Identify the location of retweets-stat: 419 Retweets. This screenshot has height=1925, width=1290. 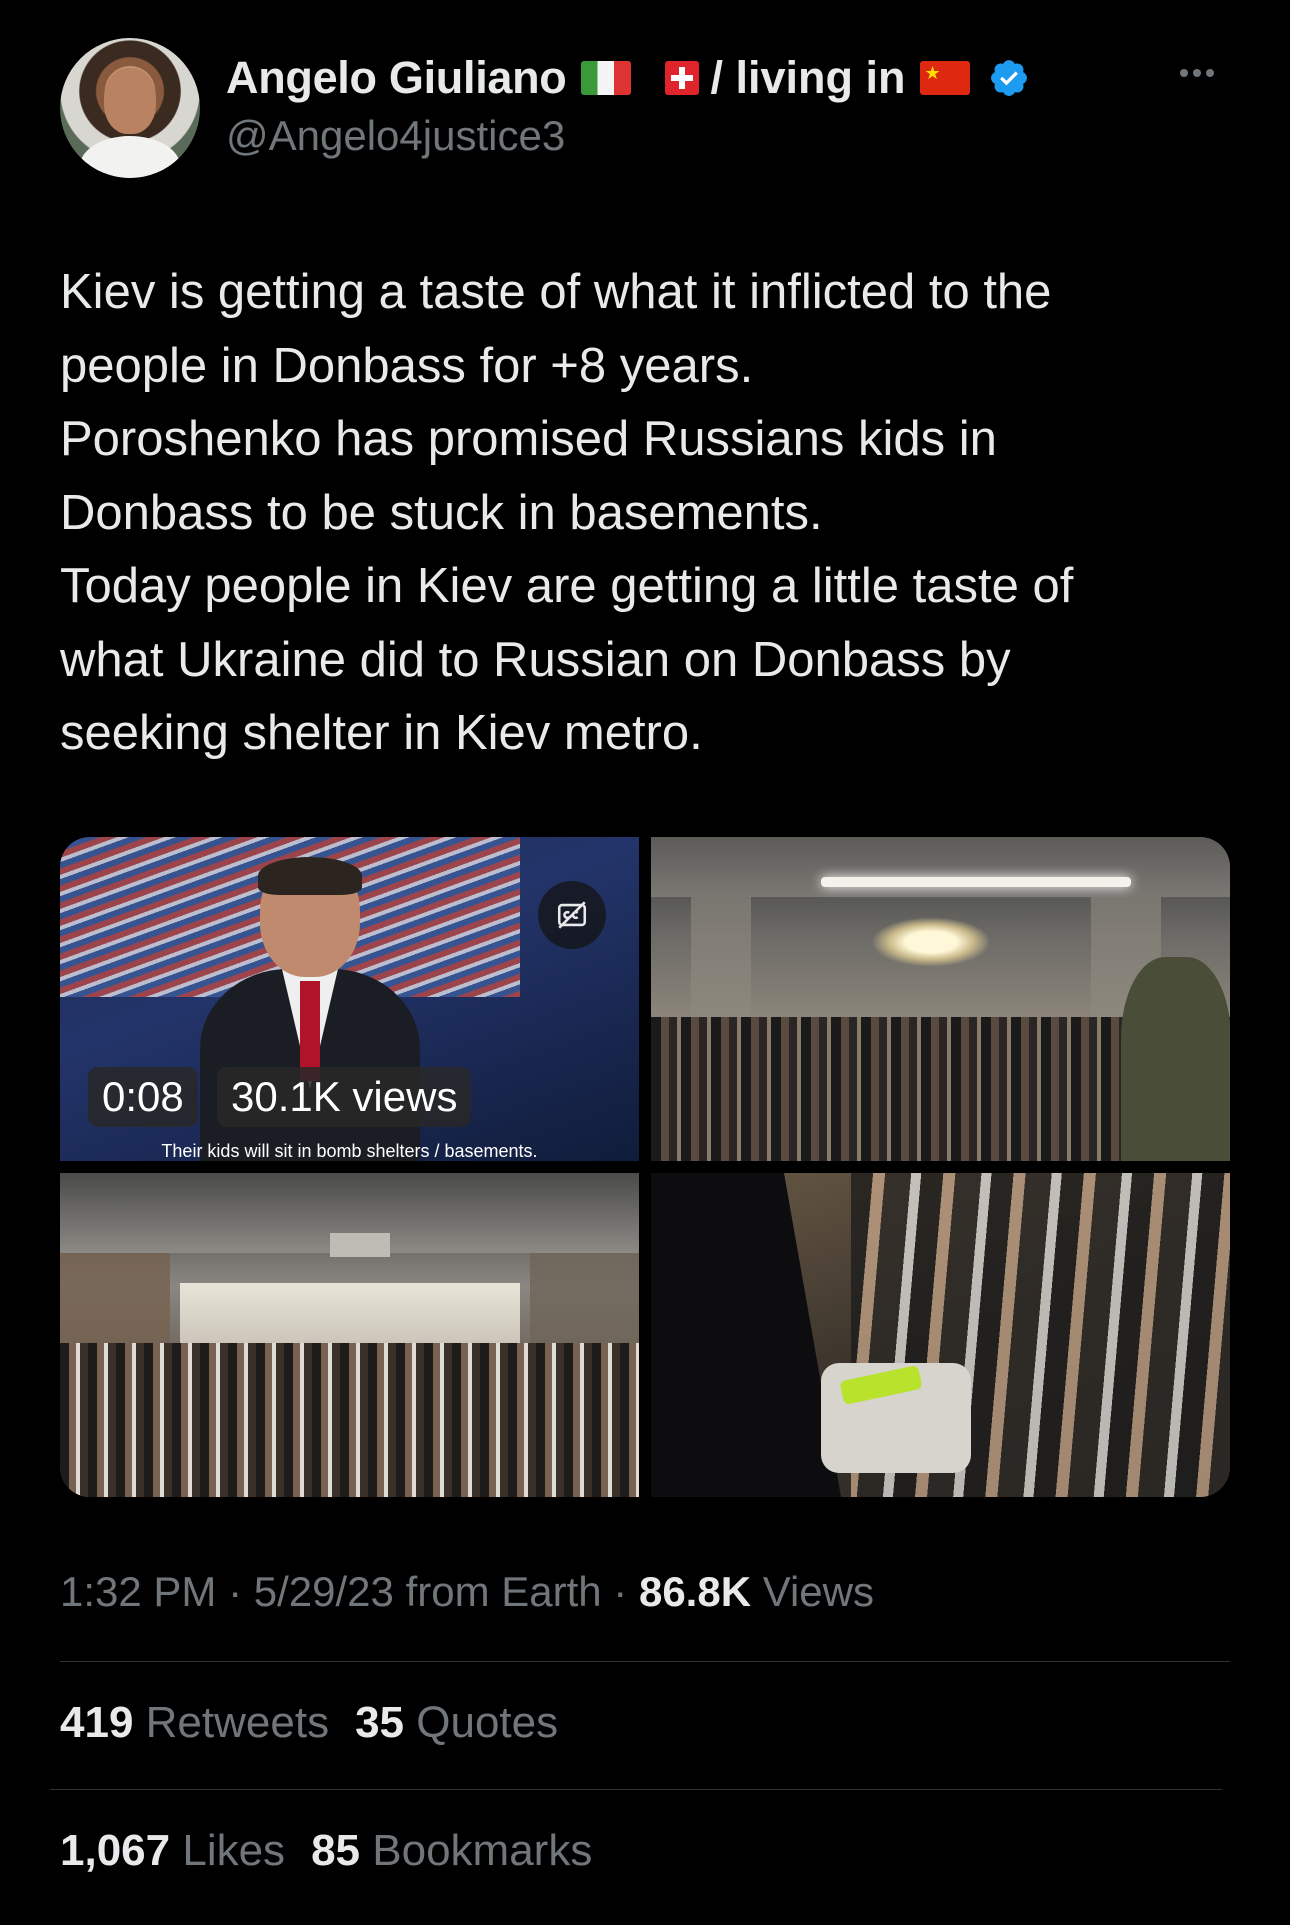
(194, 1722).